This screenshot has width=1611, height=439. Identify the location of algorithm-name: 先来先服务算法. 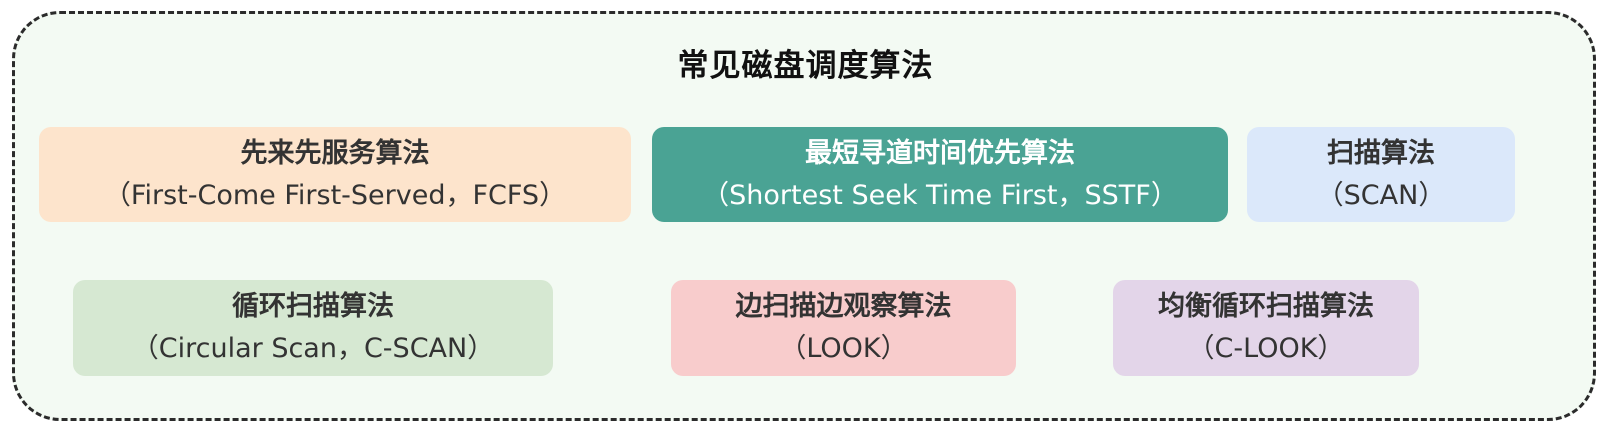
(335, 153).